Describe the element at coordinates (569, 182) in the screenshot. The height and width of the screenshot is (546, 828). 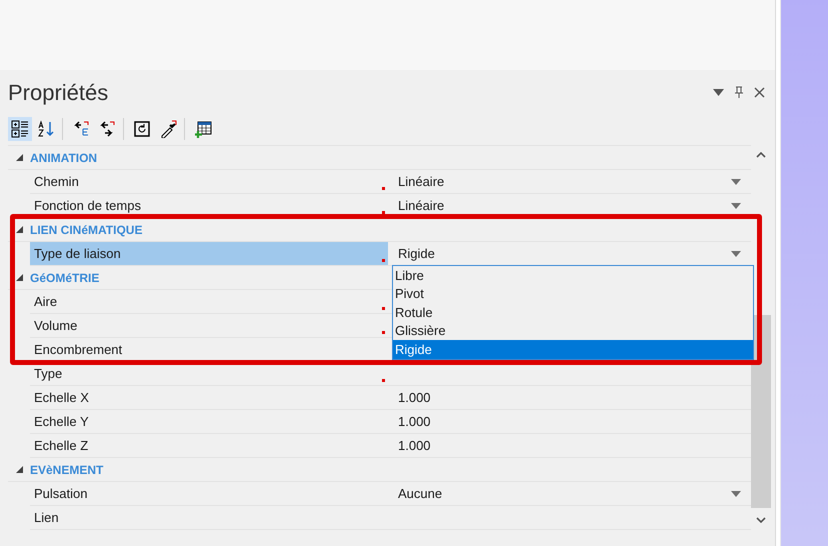
I see `property-value-cell: Linéaire` at that location.